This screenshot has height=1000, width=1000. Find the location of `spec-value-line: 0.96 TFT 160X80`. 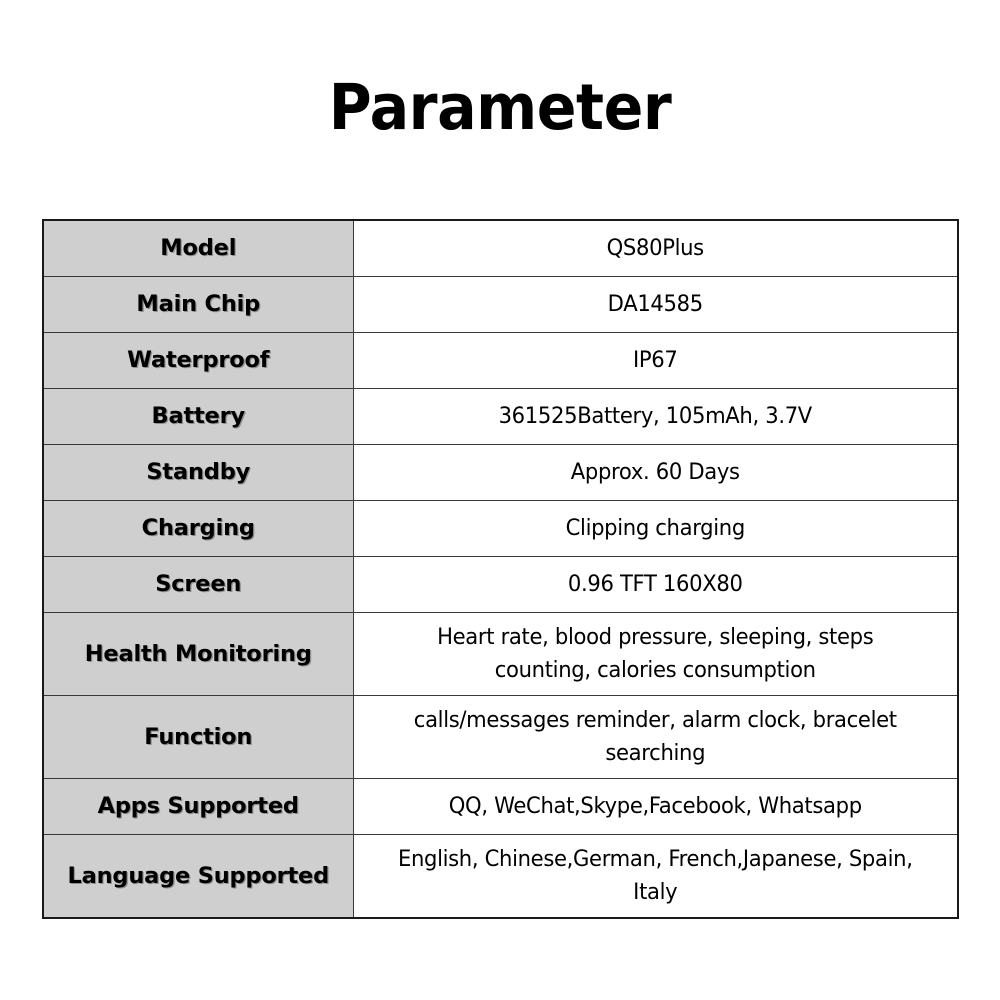

spec-value-line: 0.96 TFT 160X80 is located at coordinates (655, 584).